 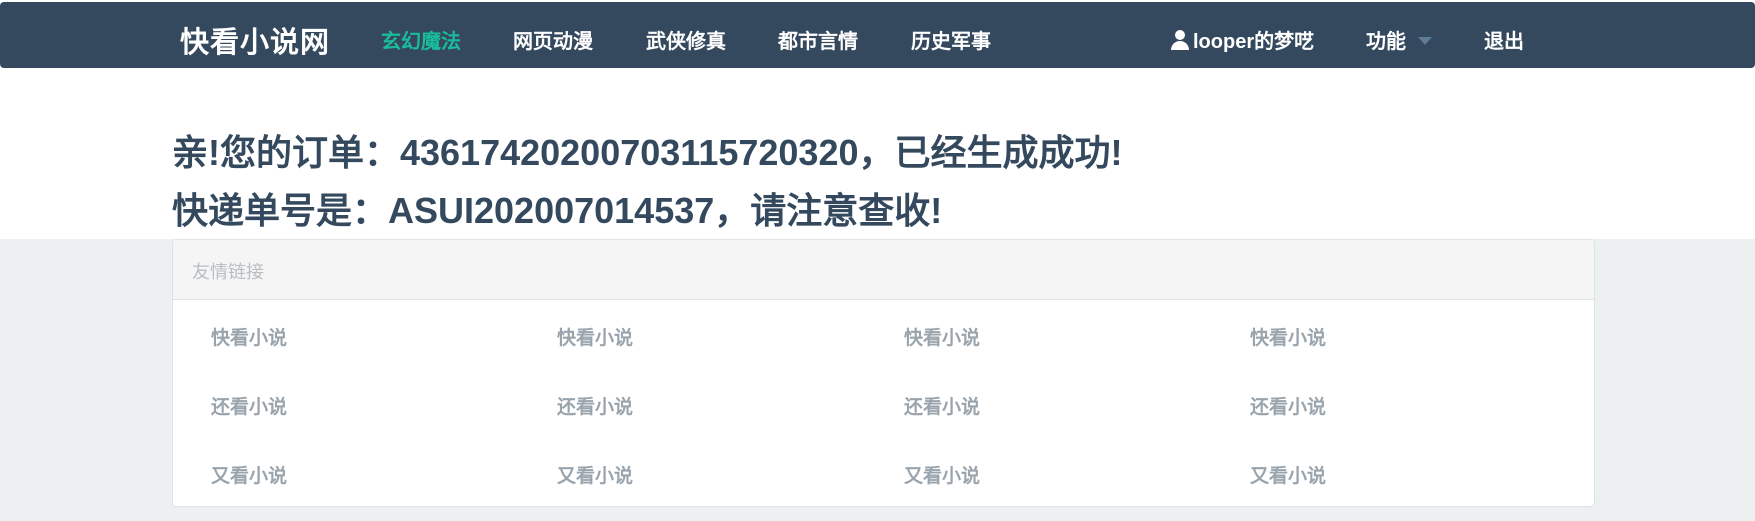 What do you see at coordinates (647, 152) in the screenshot?
I see `order-success-message: 亲!您的订单：43617420200703115720320，已经生成成功!` at bounding box center [647, 152].